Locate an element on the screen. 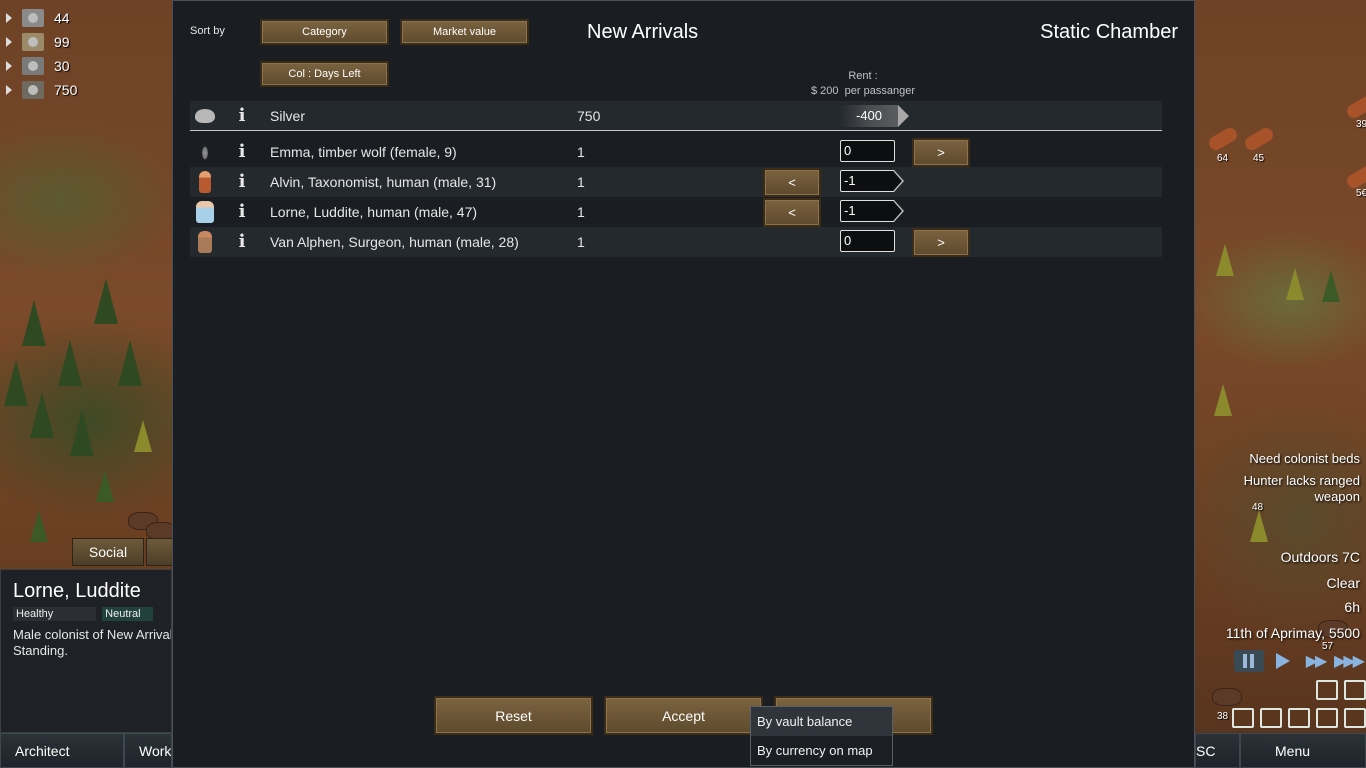 Image resolution: width=1366 pixels, height=768 pixels. zone-toggle-icon is located at coordinates (1299, 718).